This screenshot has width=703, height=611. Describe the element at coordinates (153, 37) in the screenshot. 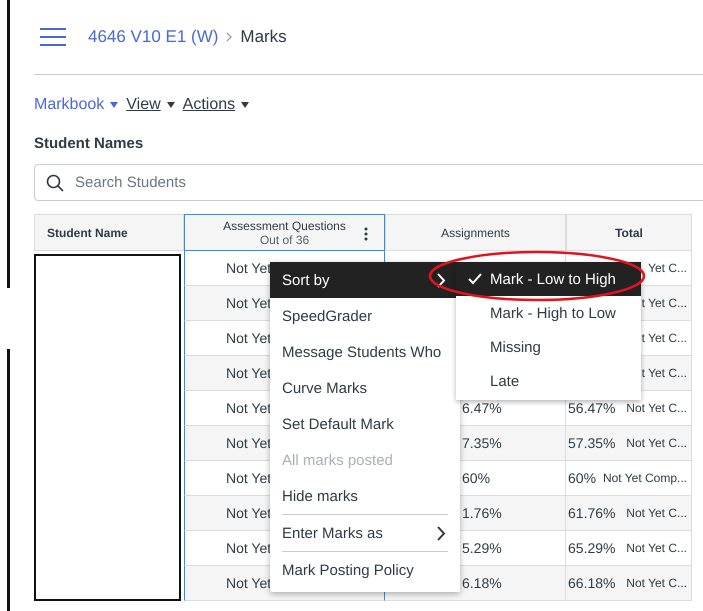

I see `course-link: 4646 V10 E1 (W)` at that location.